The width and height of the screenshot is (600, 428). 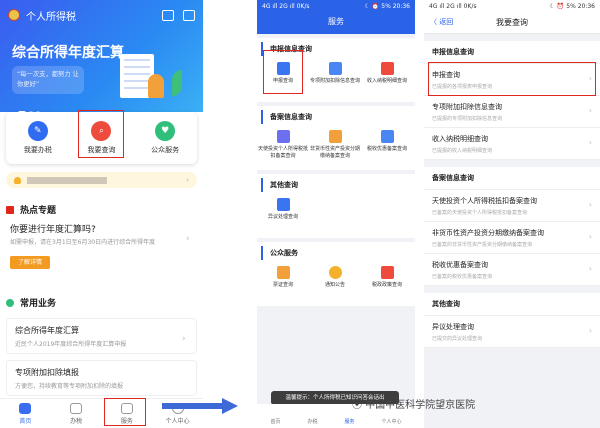 I want to click on message-icon, so click(x=189, y=15).